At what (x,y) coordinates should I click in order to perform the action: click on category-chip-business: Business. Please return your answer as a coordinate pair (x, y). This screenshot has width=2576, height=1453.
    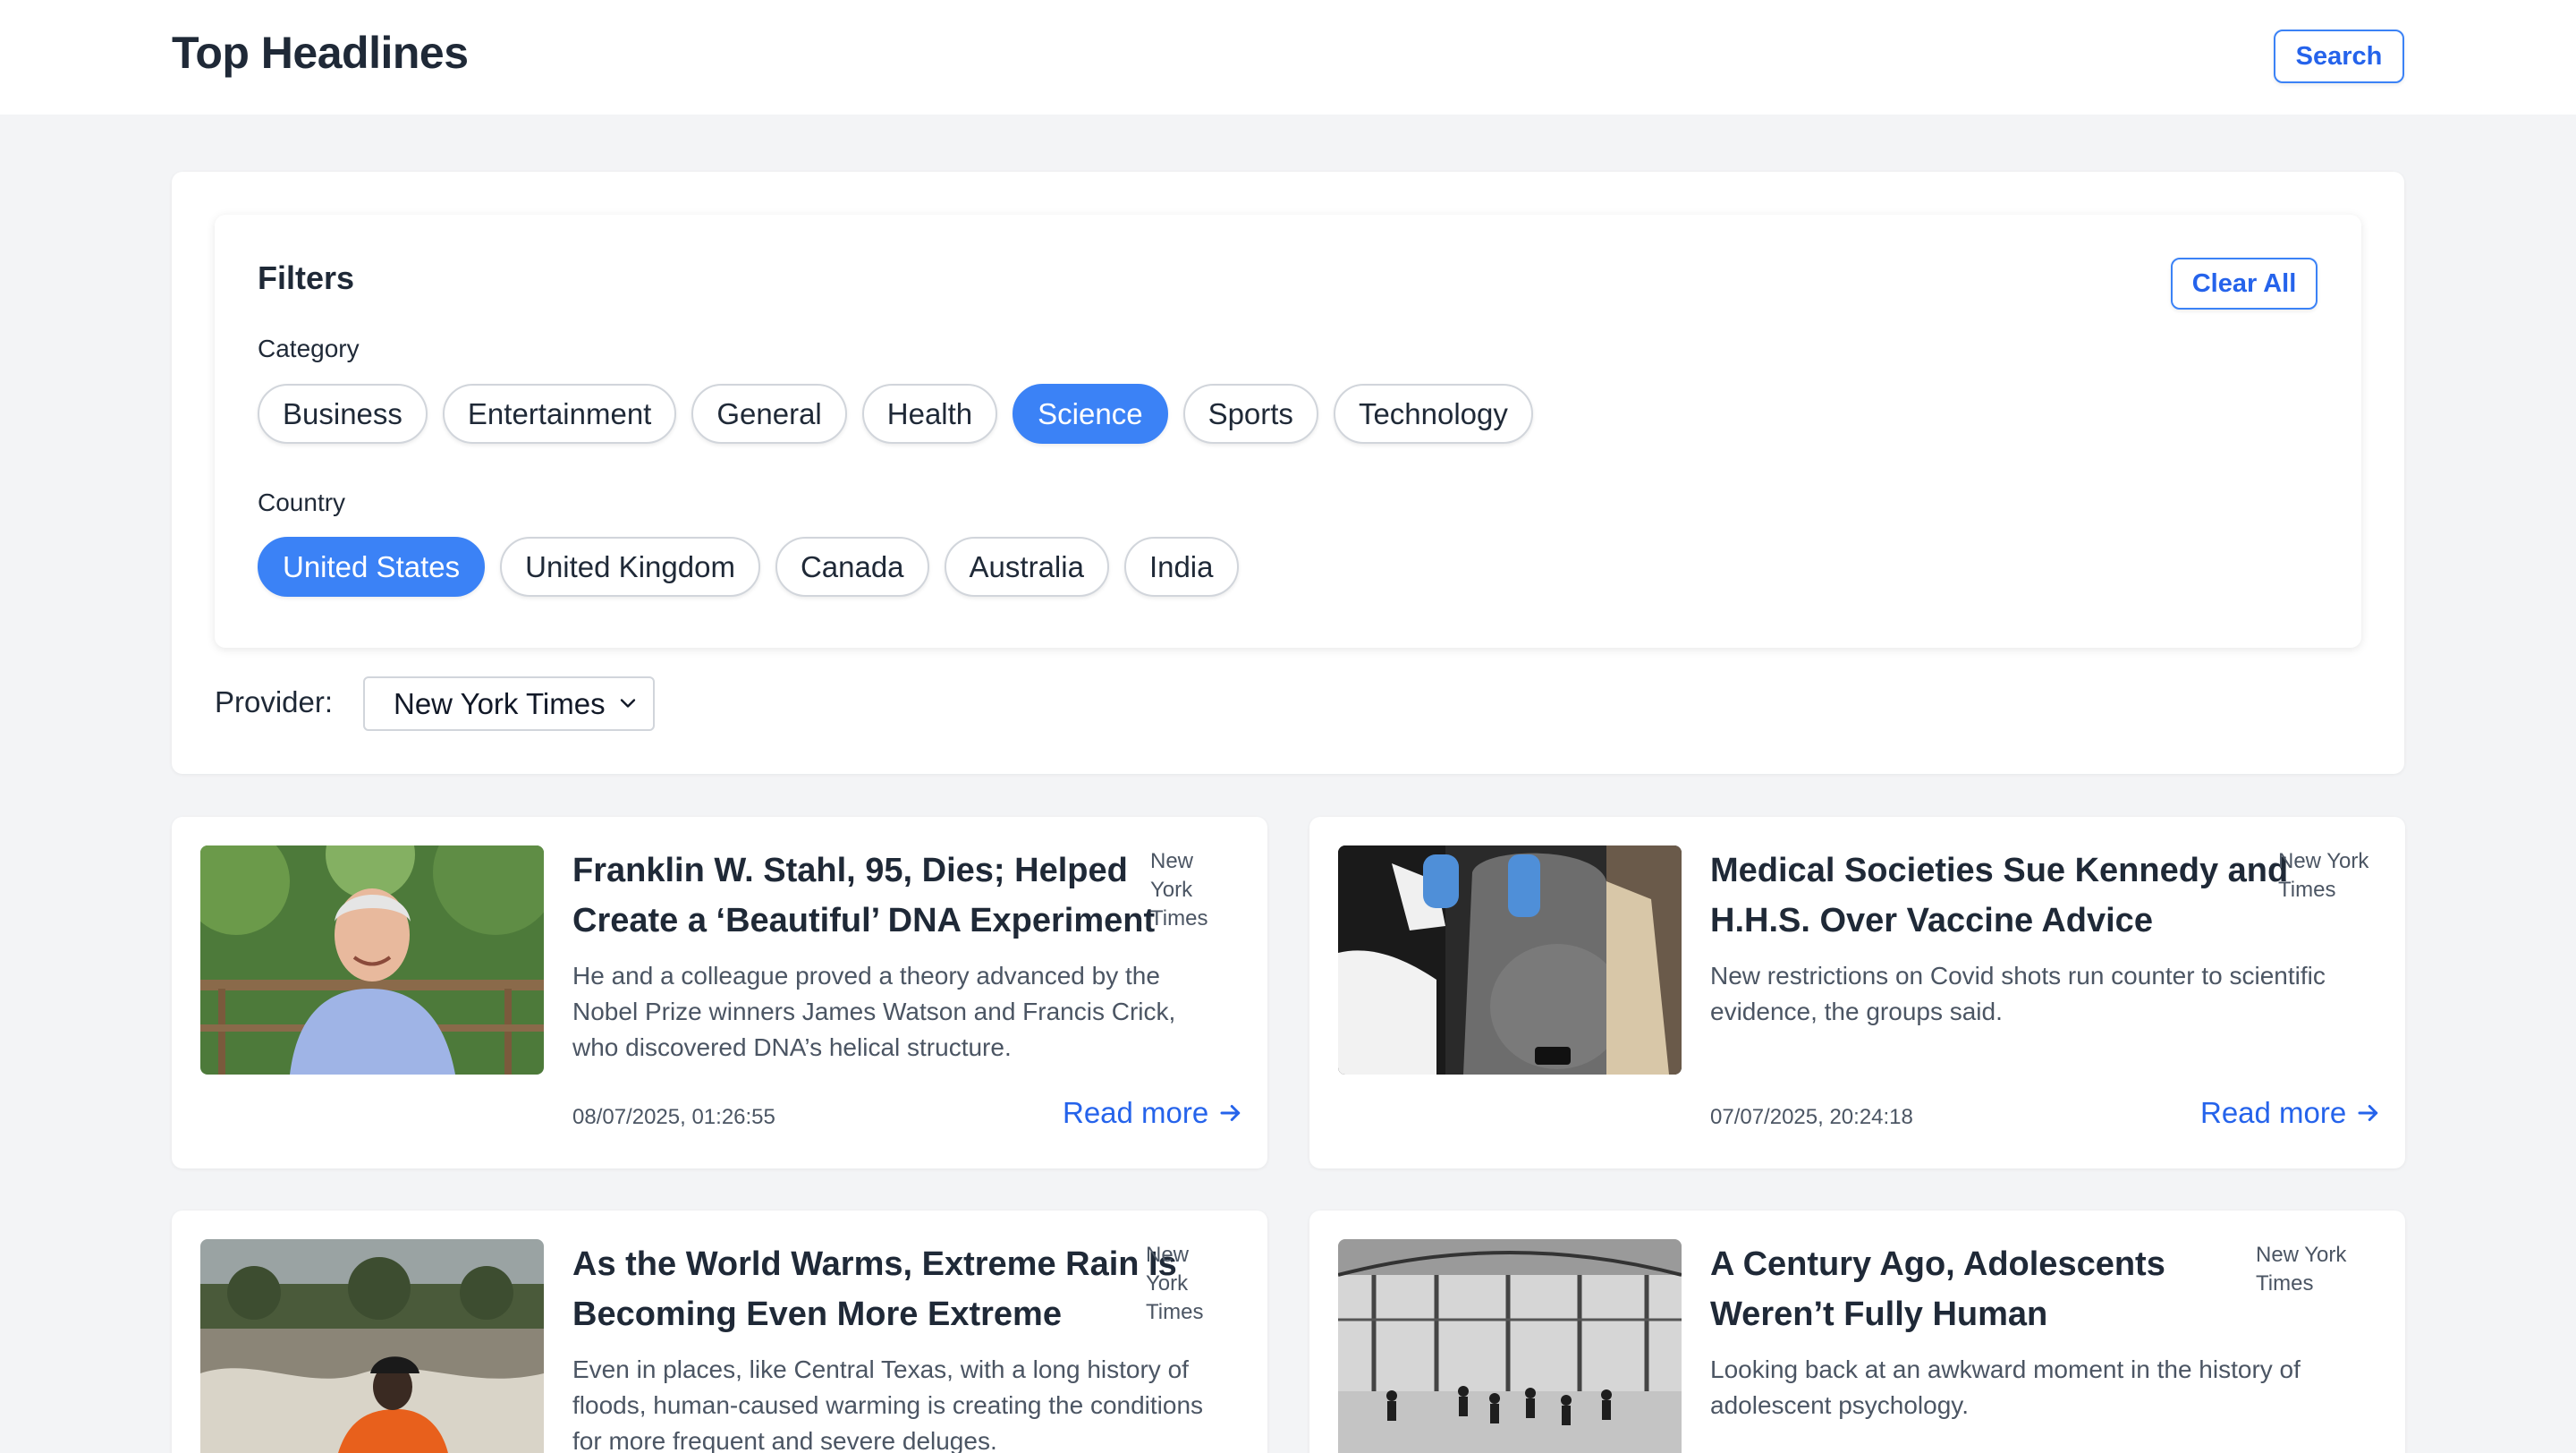
    Looking at the image, I should click on (343, 414).